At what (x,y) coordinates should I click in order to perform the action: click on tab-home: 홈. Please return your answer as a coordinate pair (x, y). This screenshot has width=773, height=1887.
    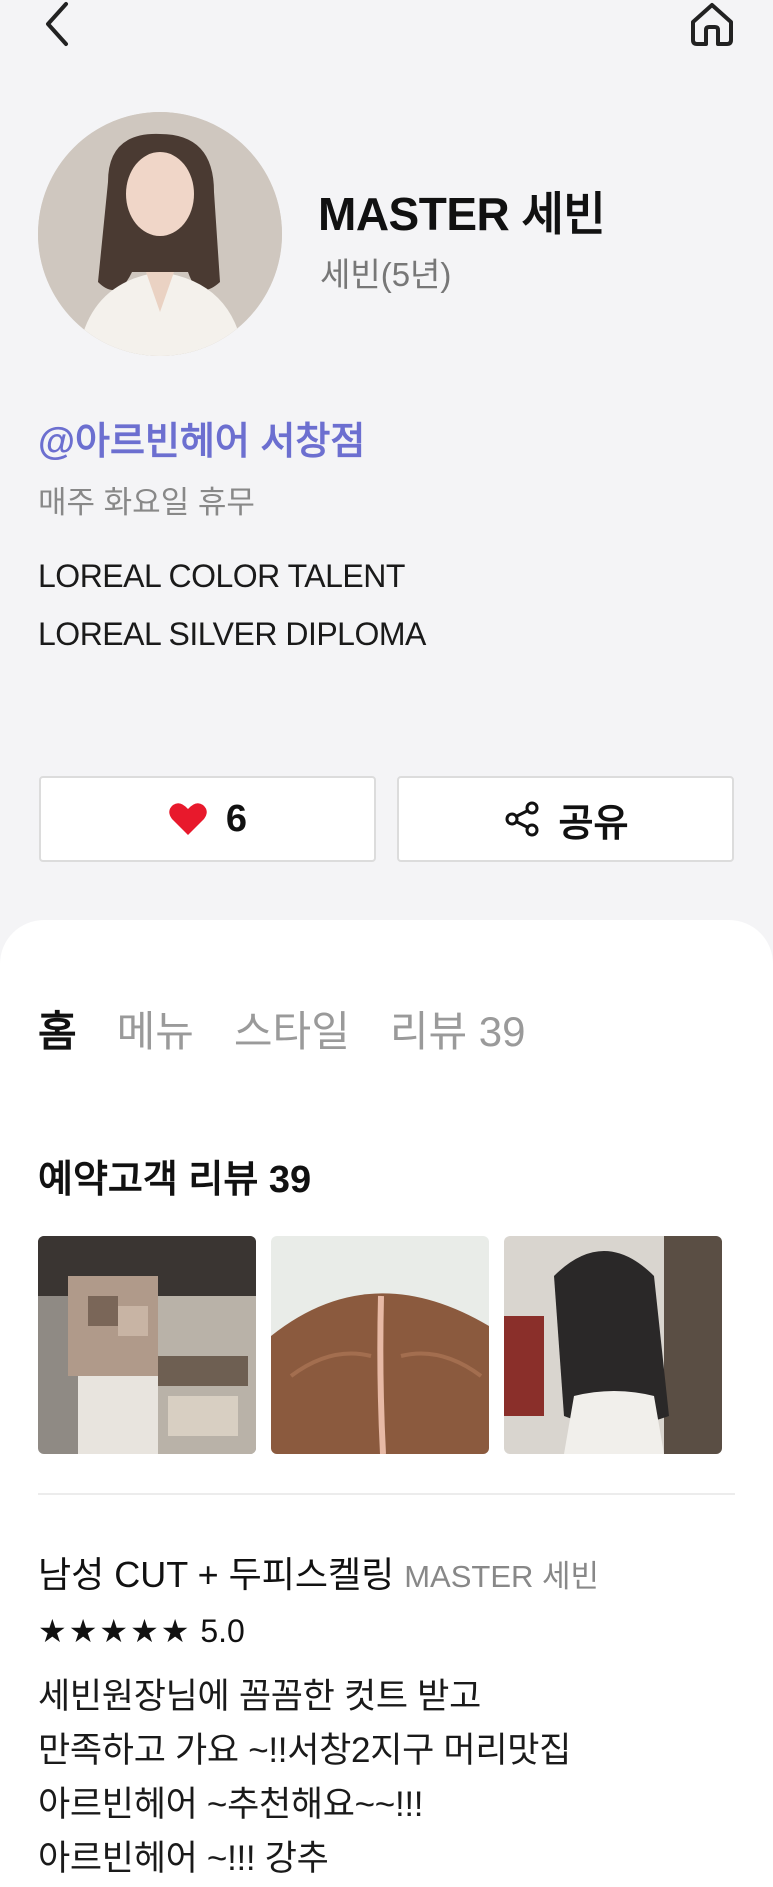
    Looking at the image, I should click on (57, 1037).